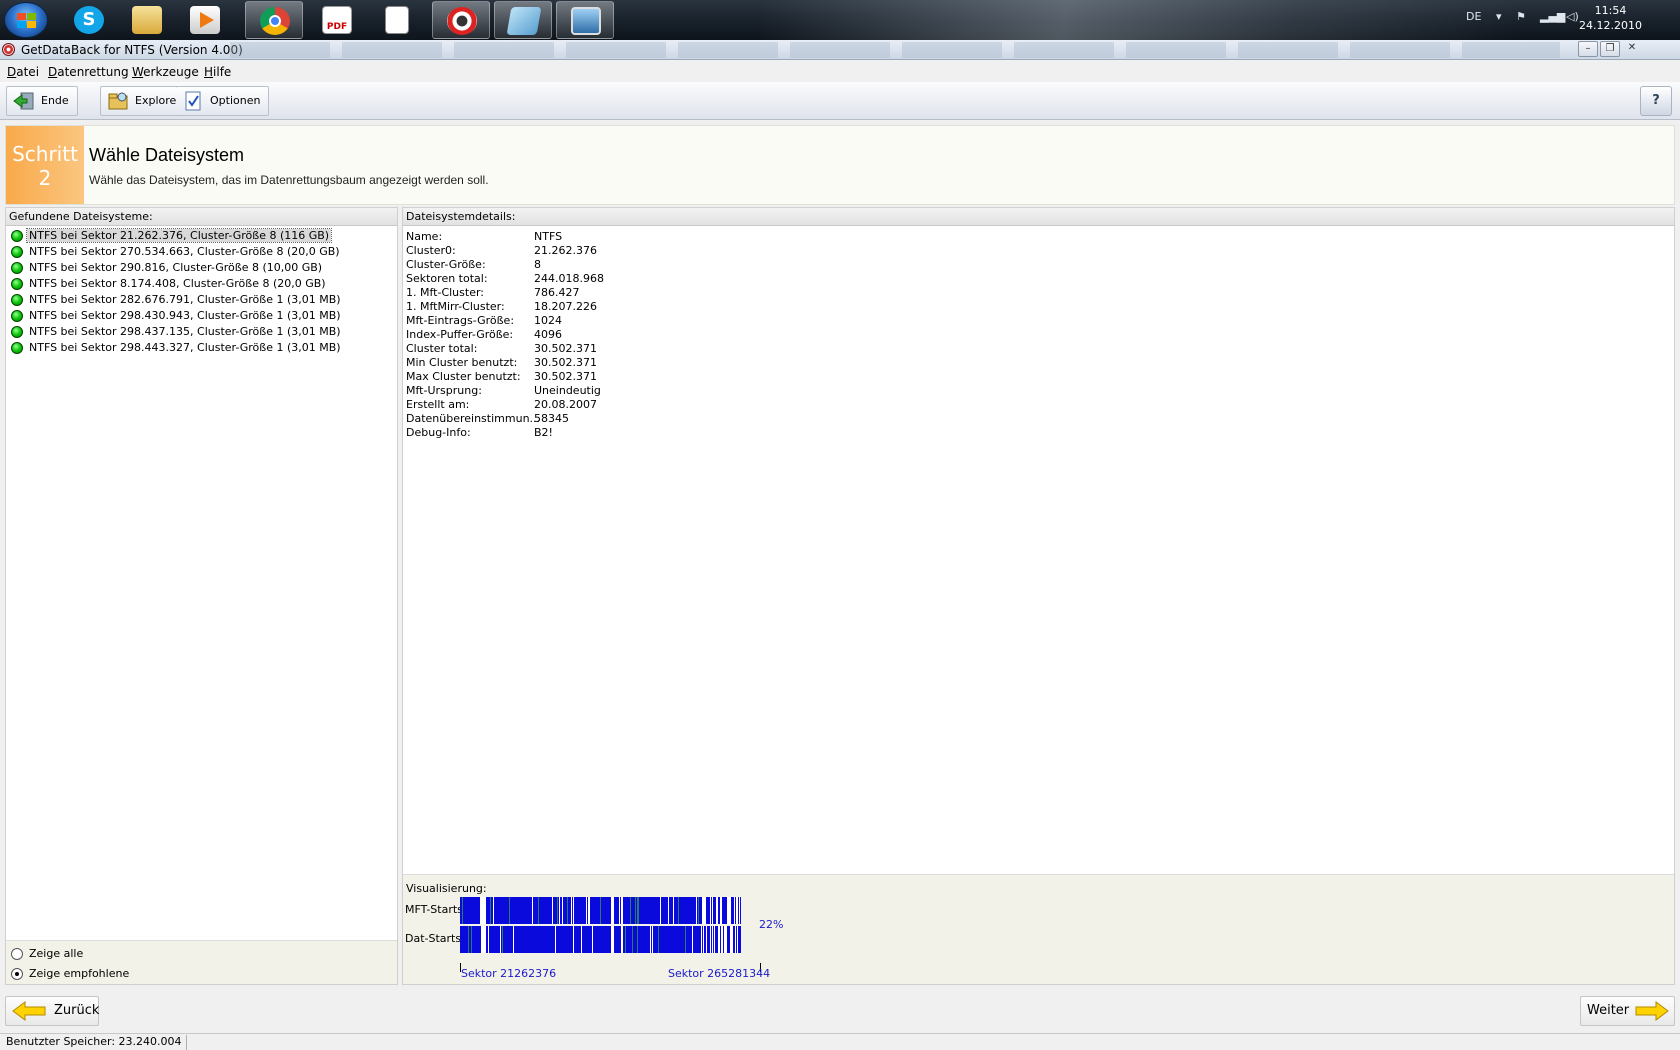  I want to click on exit-button: Ende, so click(42, 101).